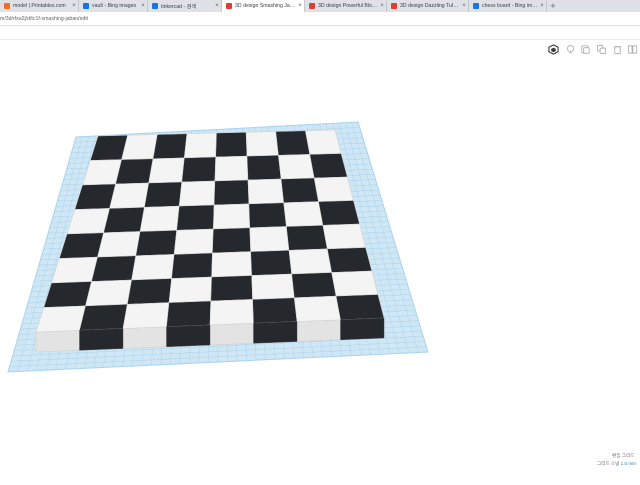  I want to click on browser-tab: vault - Bing images ×, so click(113, 6).